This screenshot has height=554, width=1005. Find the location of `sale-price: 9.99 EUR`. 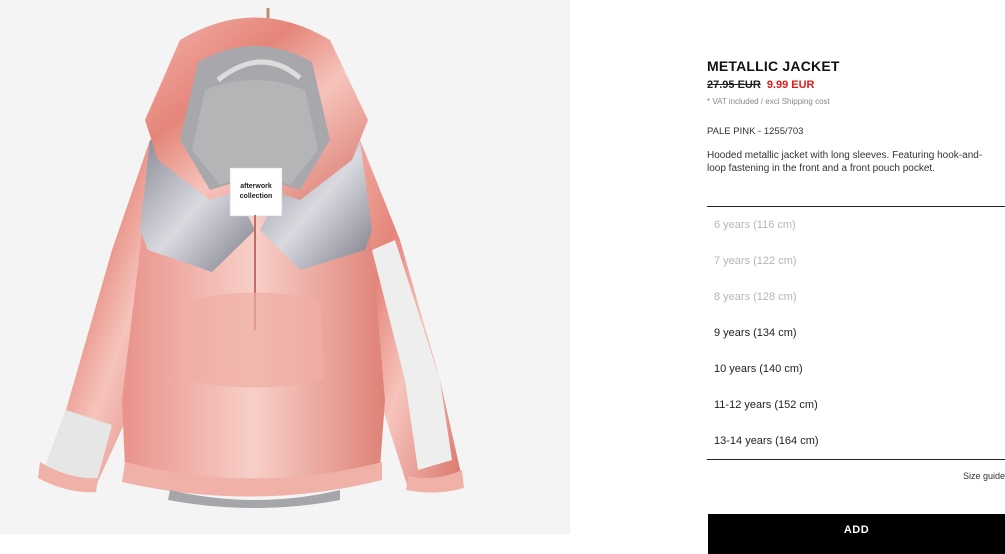

sale-price: 9.99 EUR is located at coordinates (790, 85).